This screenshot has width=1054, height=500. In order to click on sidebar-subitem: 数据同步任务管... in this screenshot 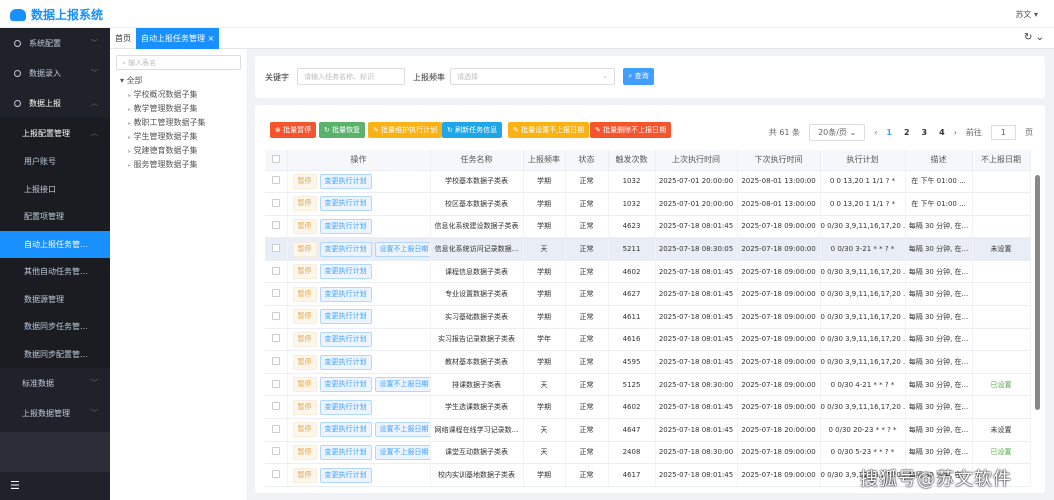, I will do `click(55, 327)`.